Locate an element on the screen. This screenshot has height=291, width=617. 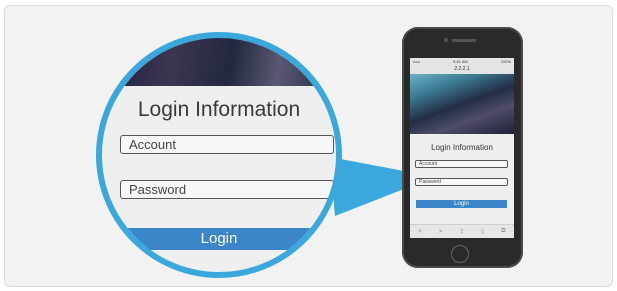
account-field: Account is located at coordinates (461, 164).